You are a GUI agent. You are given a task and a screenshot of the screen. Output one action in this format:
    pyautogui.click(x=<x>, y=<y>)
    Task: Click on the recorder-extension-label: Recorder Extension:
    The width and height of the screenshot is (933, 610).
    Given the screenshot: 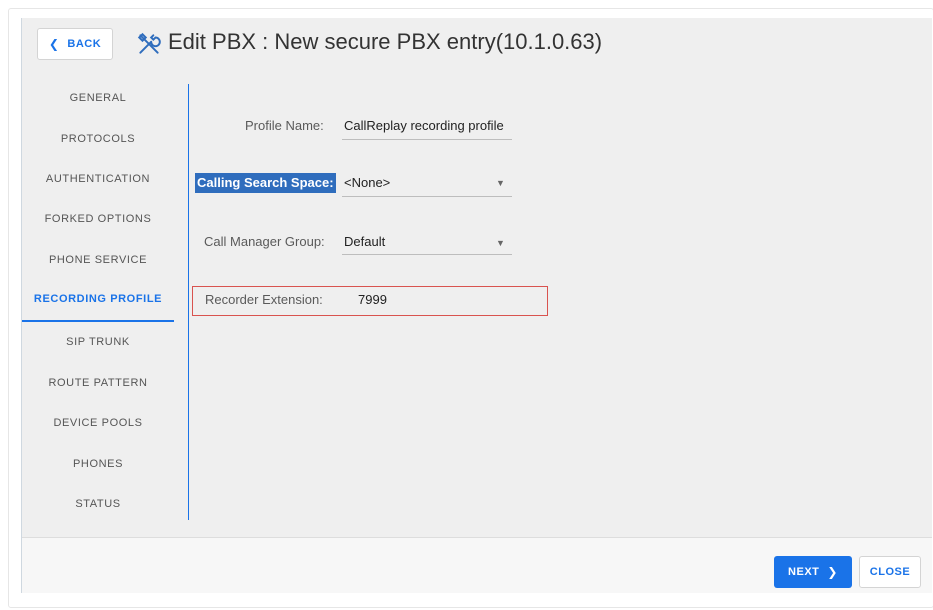 What is the action you would take?
    pyautogui.click(x=264, y=299)
    